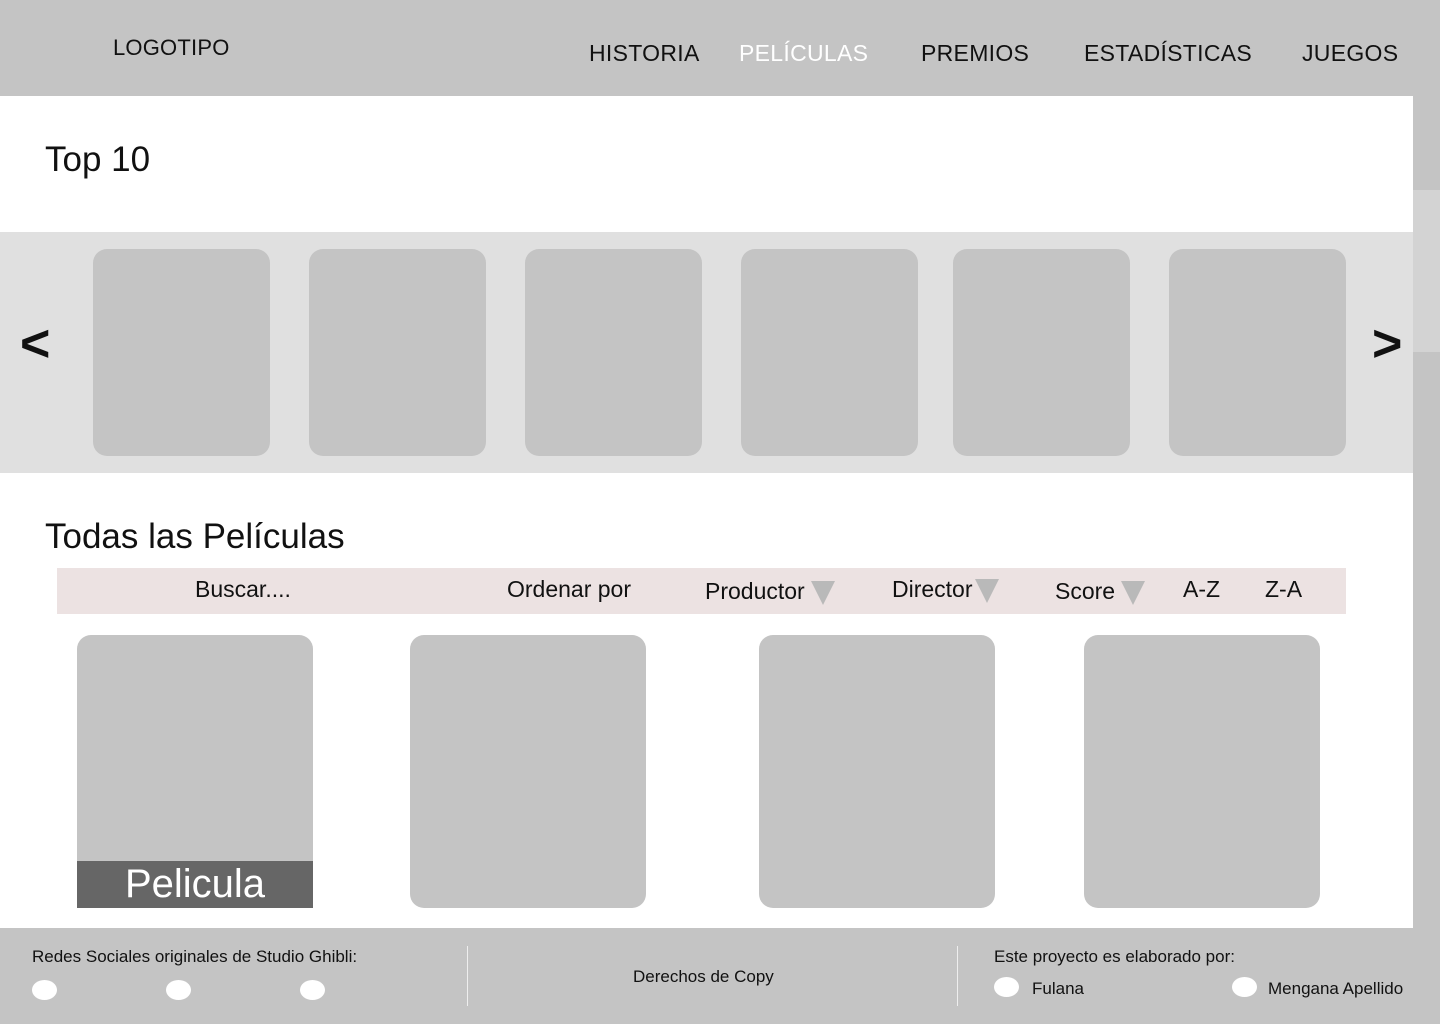 Image resolution: width=1440 pixels, height=1024 pixels. Describe the element at coordinates (195, 771) in the screenshot. I see `film-card: Pelicula` at that location.